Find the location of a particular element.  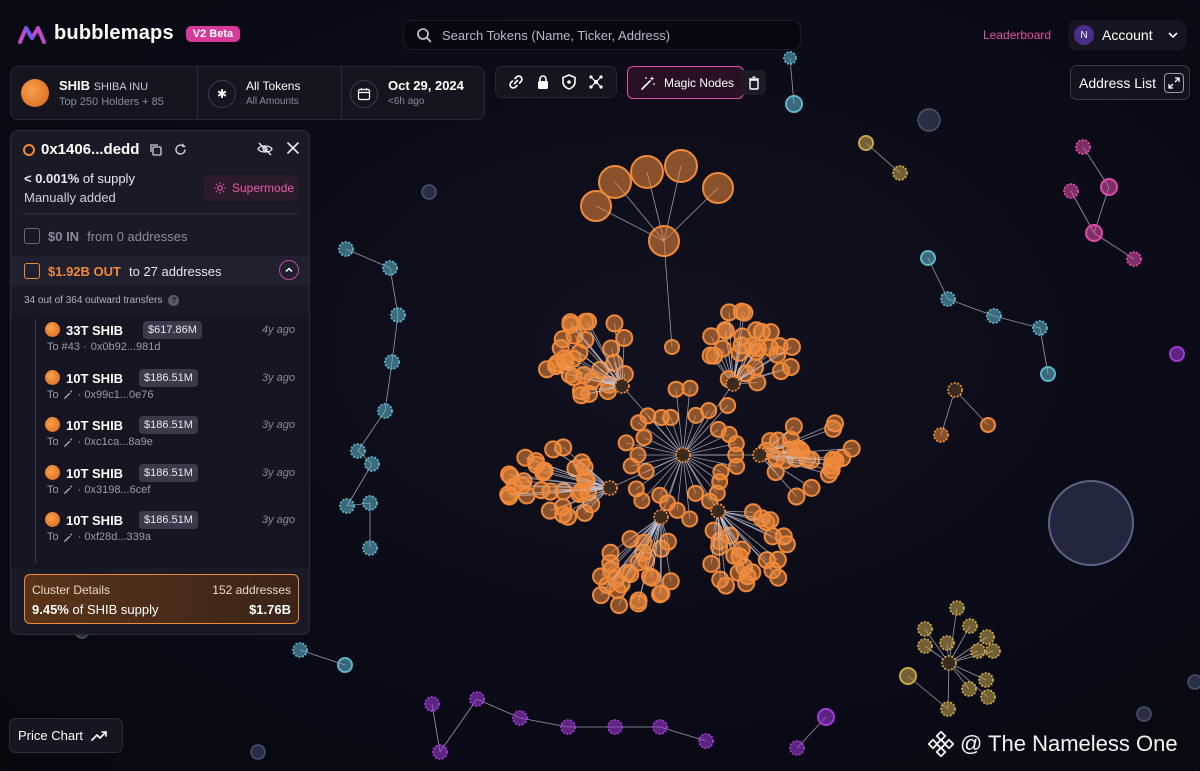

token-name: SHIB SHIBA INU is located at coordinates (103, 85).